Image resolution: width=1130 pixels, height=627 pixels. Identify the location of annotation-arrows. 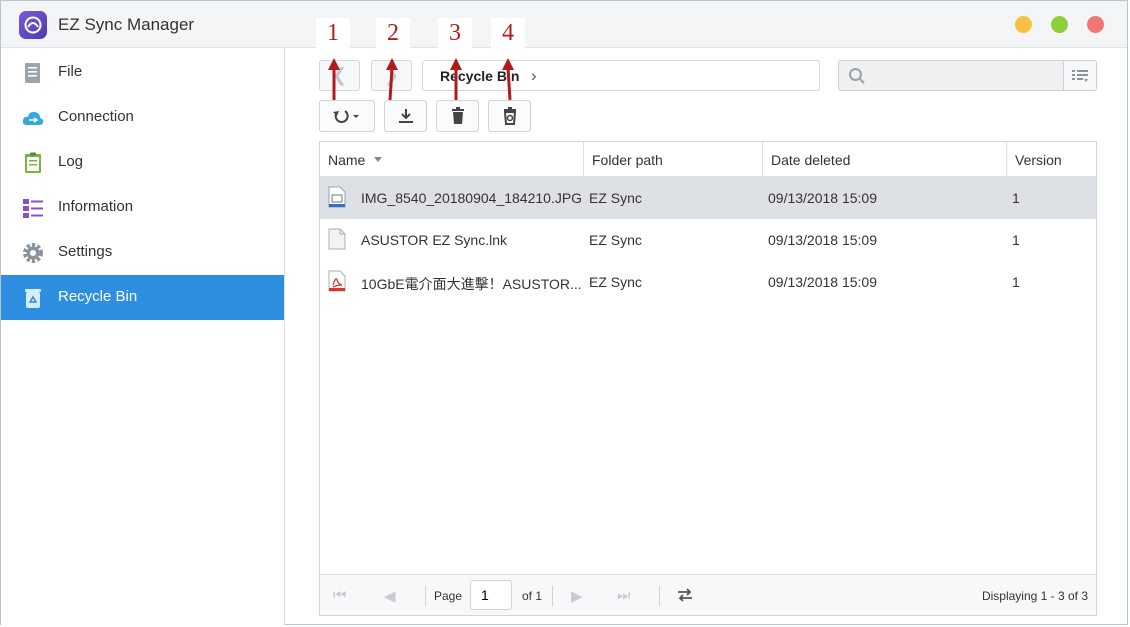
(421, 79).